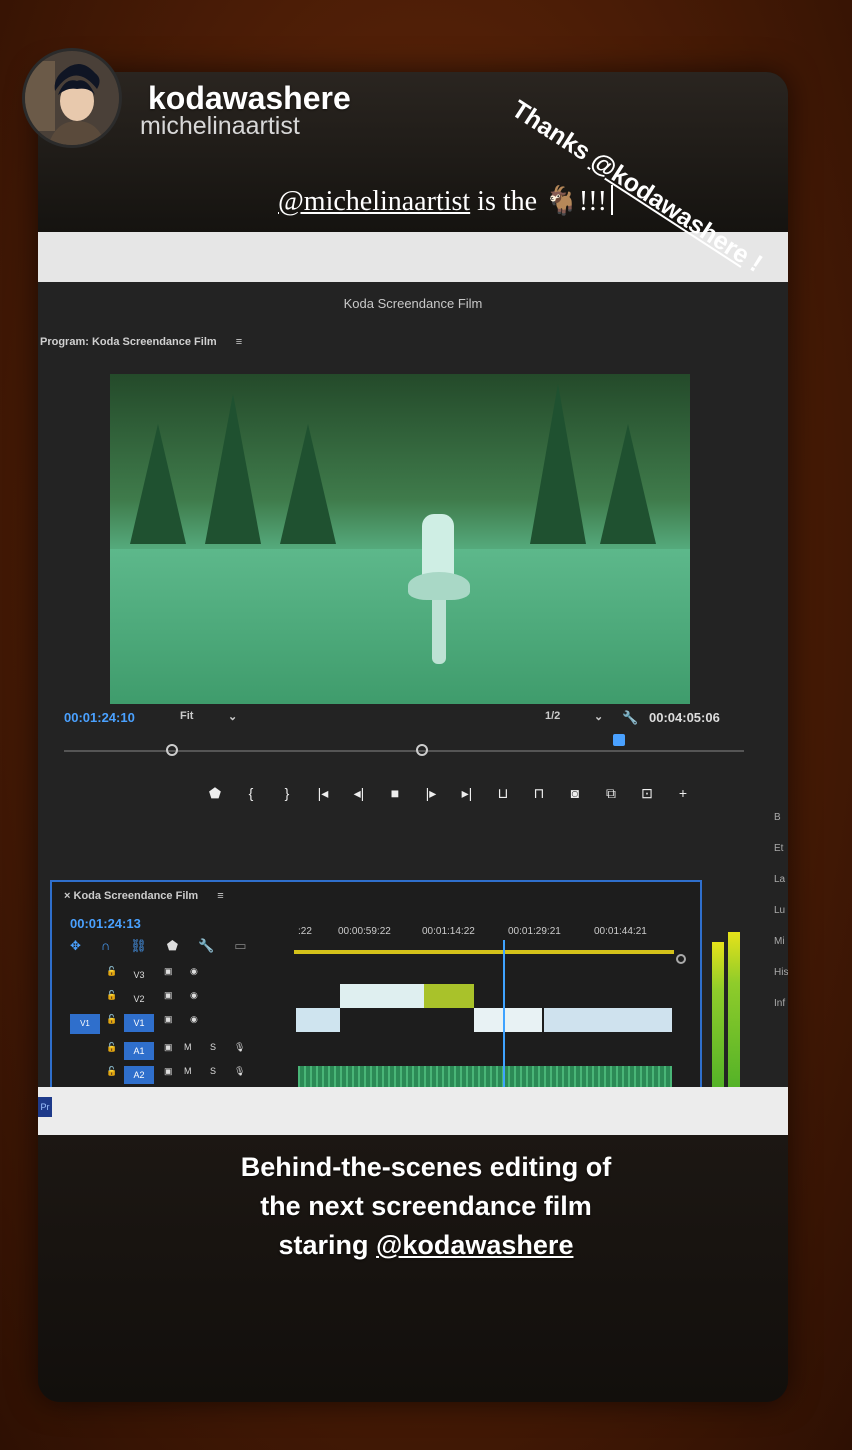  What do you see at coordinates (426, 1167) in the screenshot?
I see `caption-line: Behind-the-scenes editing of` at bounding box center [426, 1167].